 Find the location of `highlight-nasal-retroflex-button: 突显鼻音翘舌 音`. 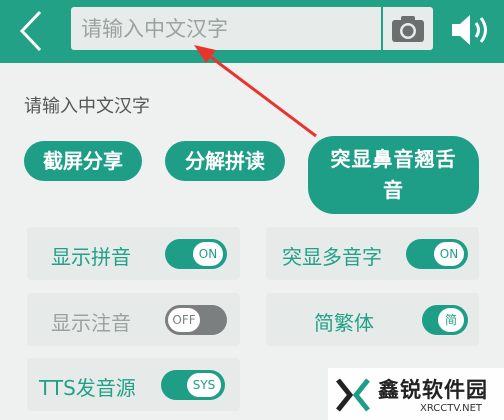

highlight-nasal-retroflex-button: 突显鼻音翘舌 音 is located at coordinates (393, 175).